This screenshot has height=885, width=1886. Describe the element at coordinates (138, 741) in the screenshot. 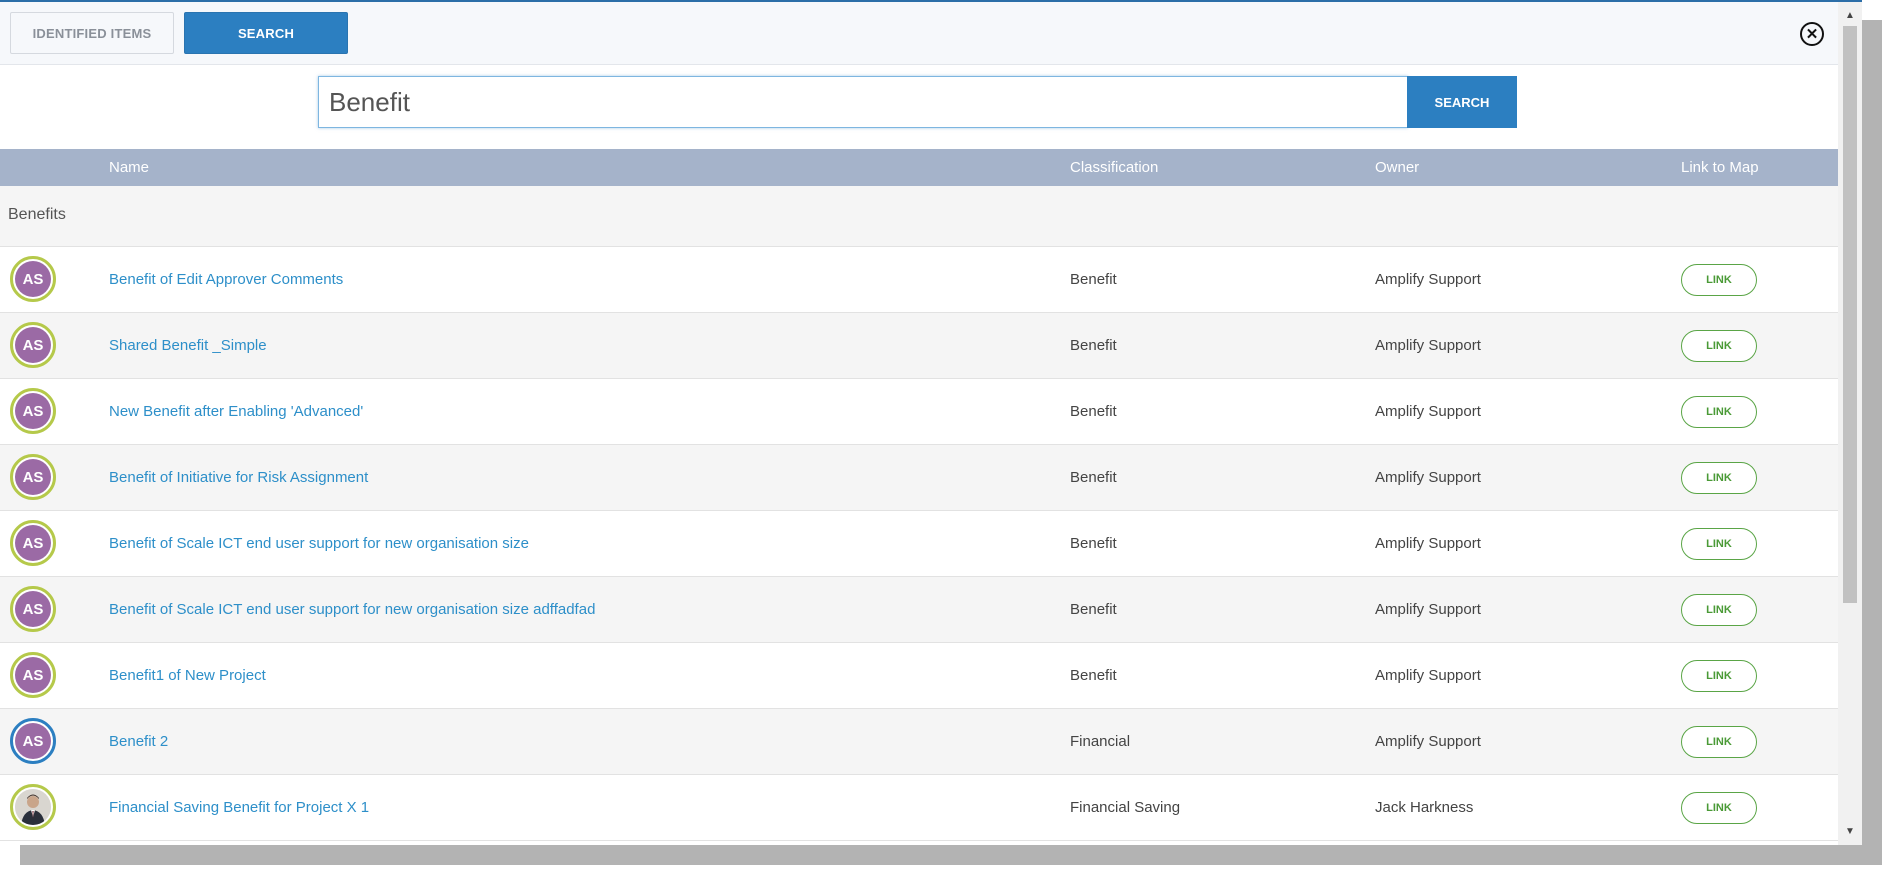

I see `item-name-link: Benefit 2` at that location.